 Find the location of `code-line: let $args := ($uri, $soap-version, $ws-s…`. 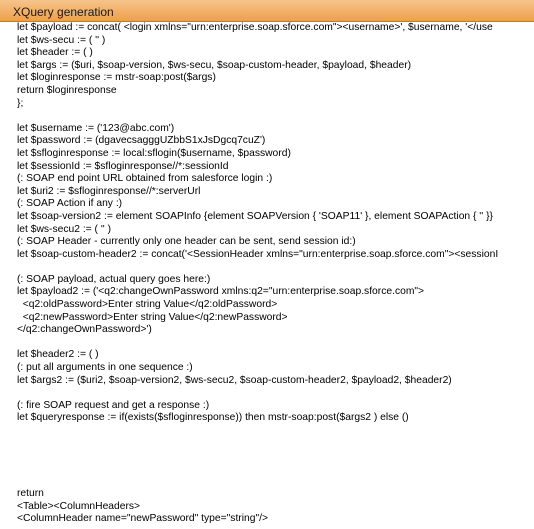

code-line: let $args := ($uri, $soap-version, $ws-s… is located at coordinates (275, 66).